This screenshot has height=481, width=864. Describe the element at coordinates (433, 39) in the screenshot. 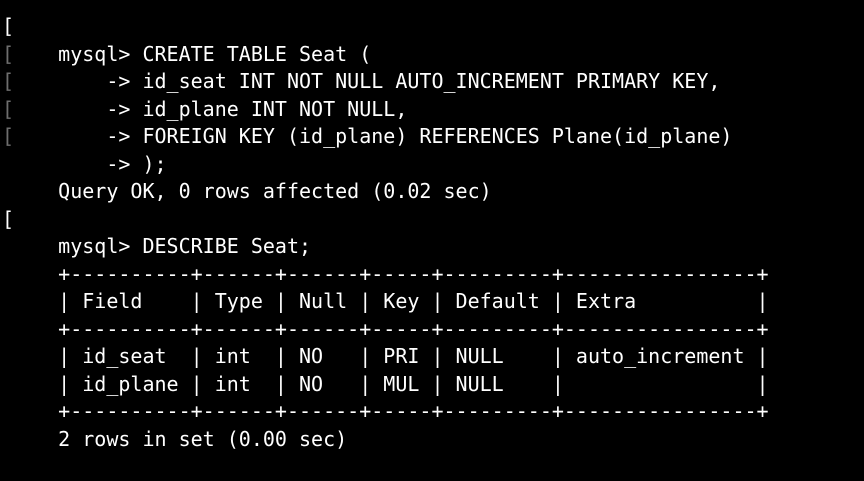

I see `terminal-line-create-prompt: [mysql> CREATE TABLE Seat (` at that location.